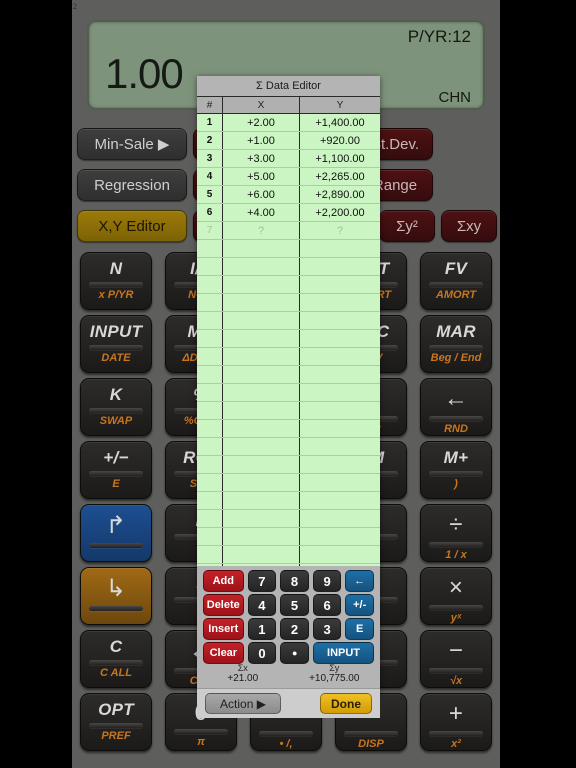  Describe the element at coordinates (223, 653) in the screenshot. I see `editor-key: Clear` at that location.